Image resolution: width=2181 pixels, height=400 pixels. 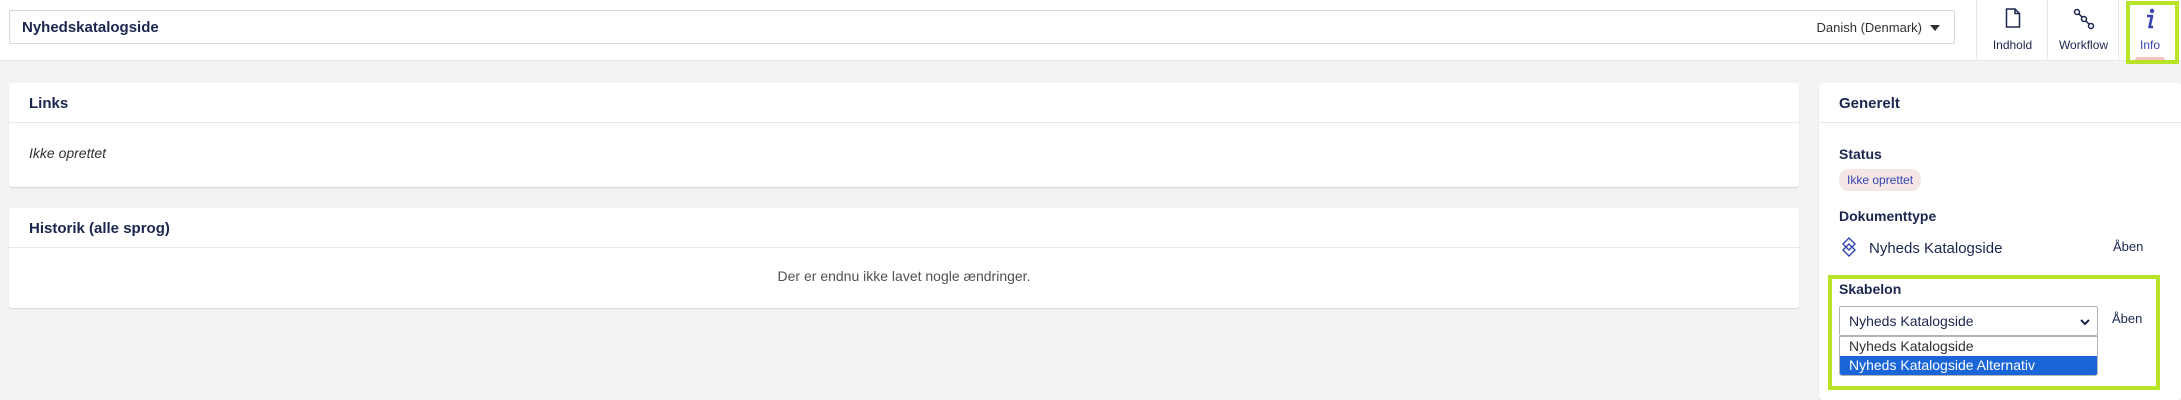 I want to click on links-empty-text: Ikke oprettet, so click(x=68, y=153).